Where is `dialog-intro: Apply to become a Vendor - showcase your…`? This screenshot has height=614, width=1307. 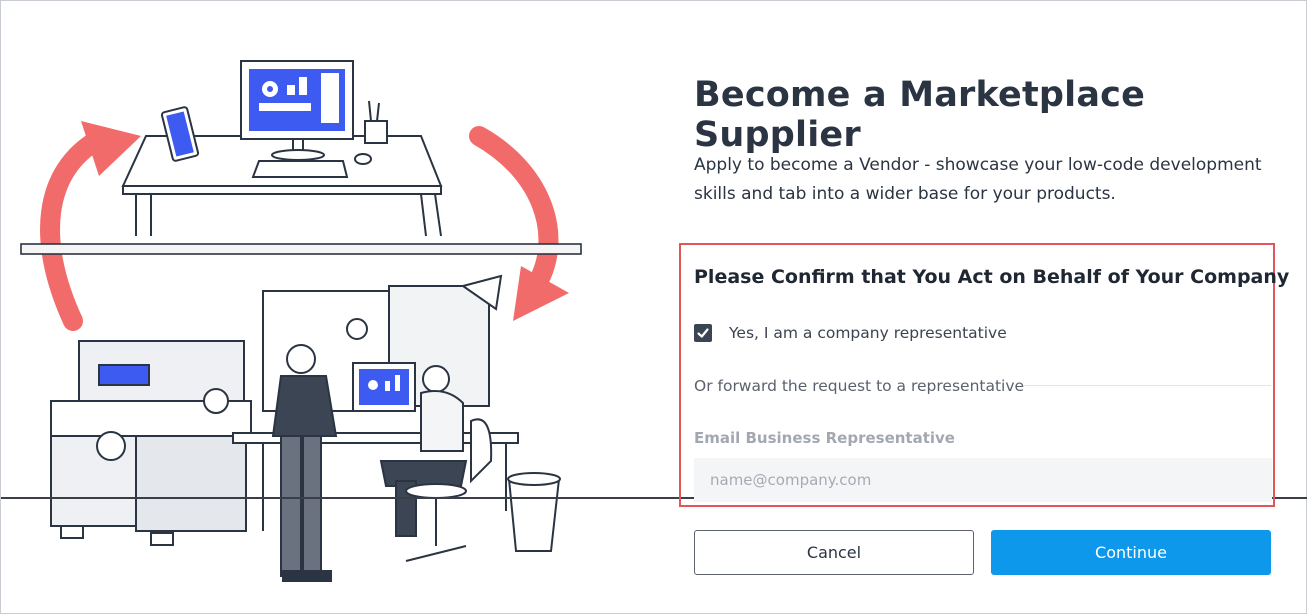
dialog-intro: Apply to become a Vendor - showcase your… is located at coordinates (978, 179).